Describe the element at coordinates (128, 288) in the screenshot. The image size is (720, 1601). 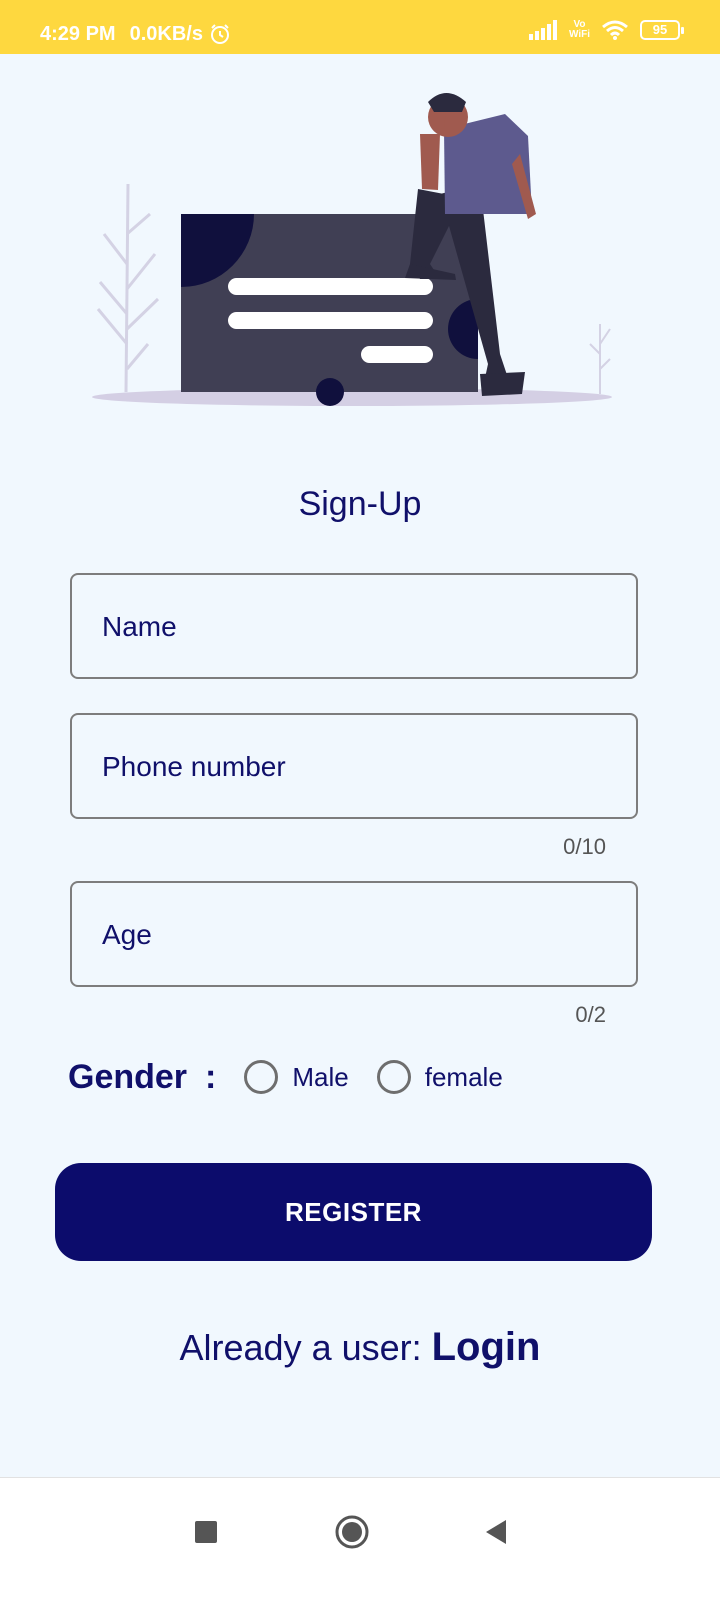
I see `plant-left` at that location.